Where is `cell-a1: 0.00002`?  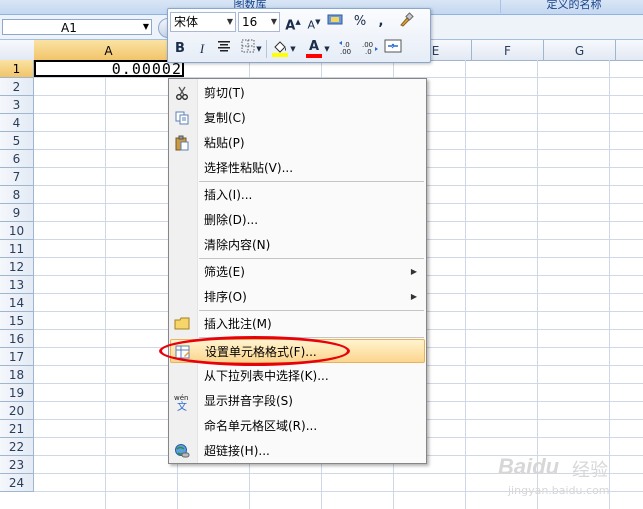 cell-a1: 0.00002 is located at coordinates (109, 68).